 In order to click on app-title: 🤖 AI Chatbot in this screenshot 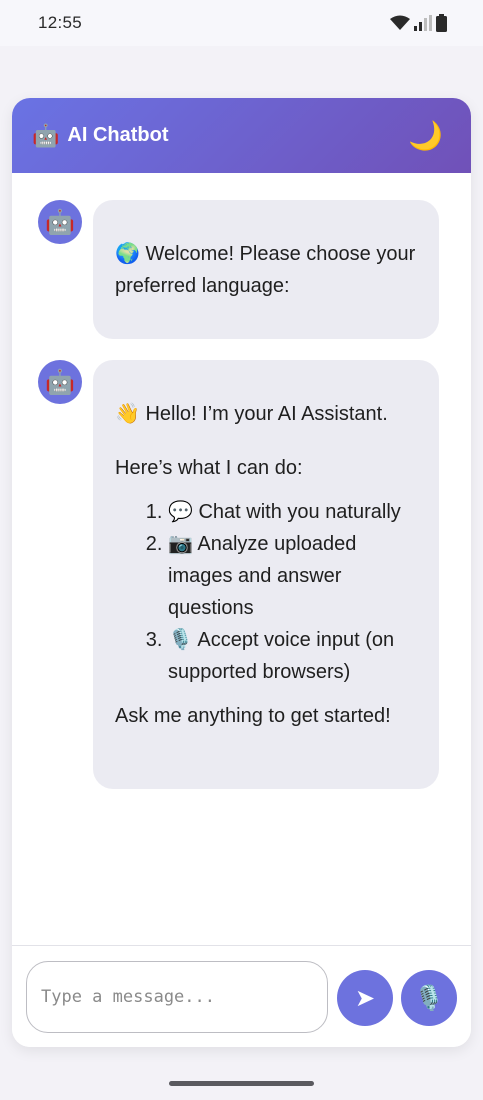, I will do `click(100, 136)`.